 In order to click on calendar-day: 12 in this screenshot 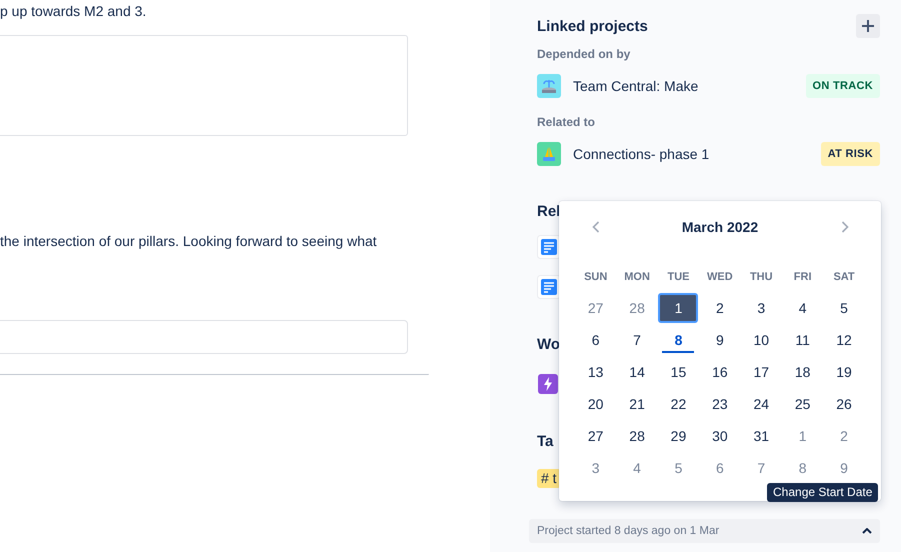, I will do `click(844, 340)`.